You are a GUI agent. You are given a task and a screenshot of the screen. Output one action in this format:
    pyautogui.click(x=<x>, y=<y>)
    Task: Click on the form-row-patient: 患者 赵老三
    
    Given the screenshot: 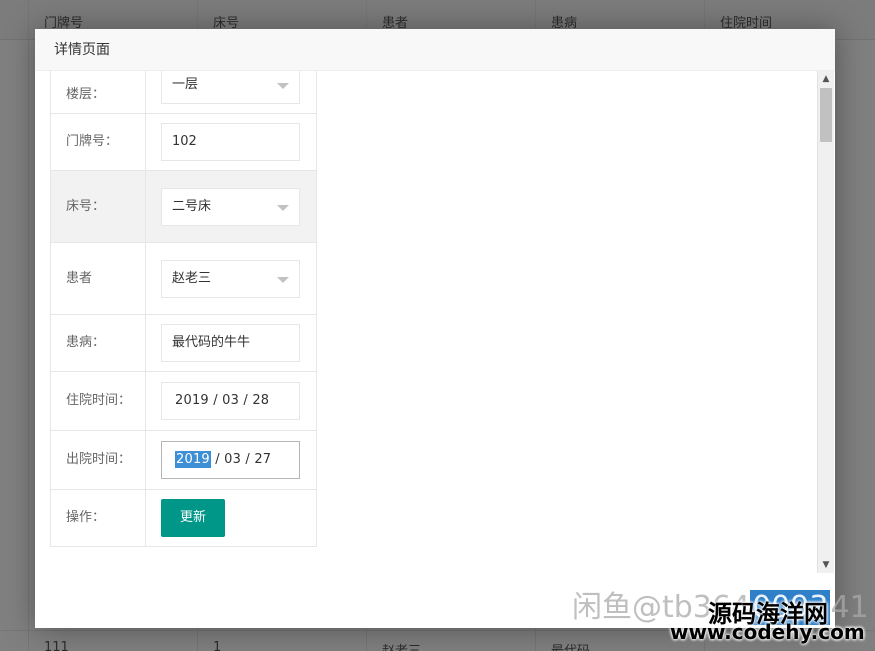 What is the action you would take?
    pyautogui.click(x=183, y=278)
    